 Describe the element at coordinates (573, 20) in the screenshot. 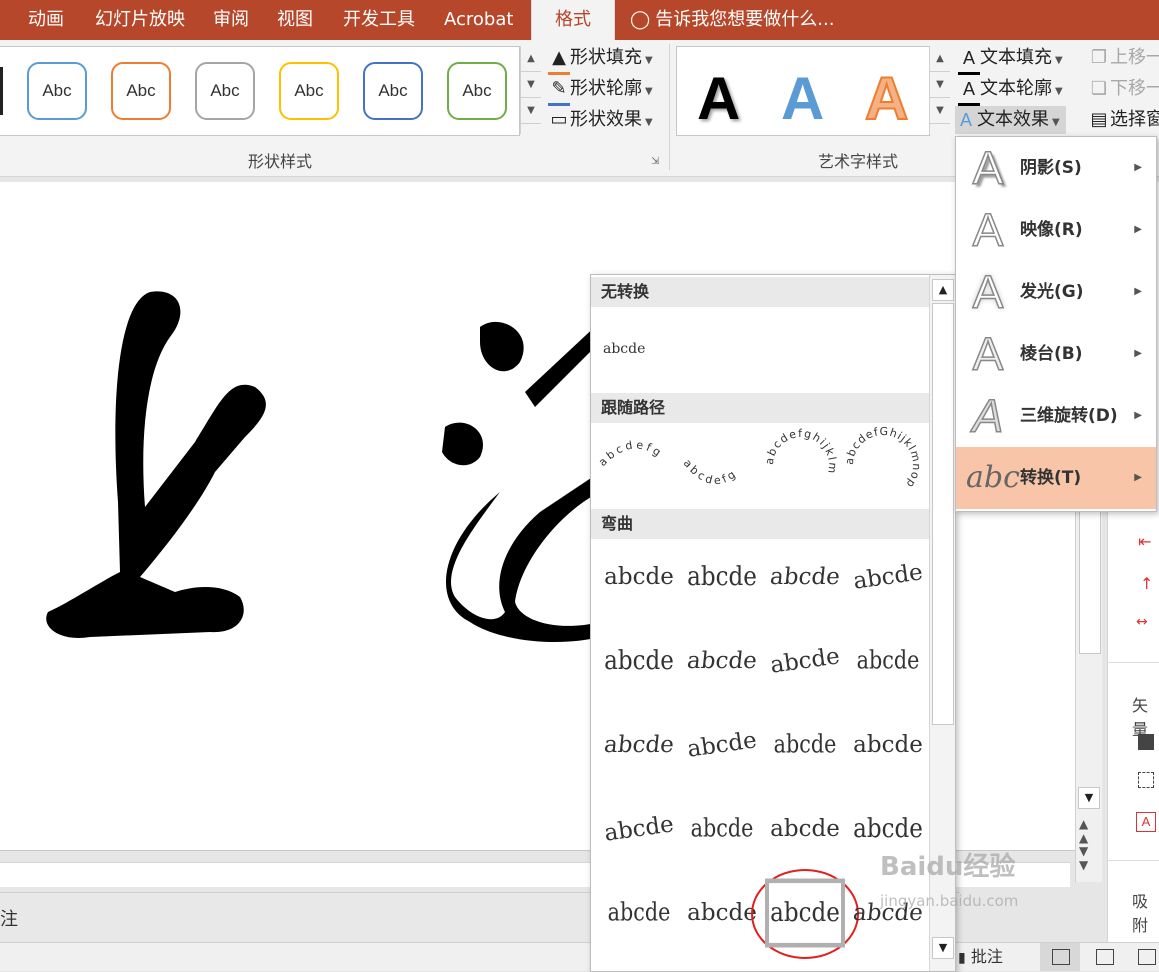

I see `tab-format: 格式` at that location.